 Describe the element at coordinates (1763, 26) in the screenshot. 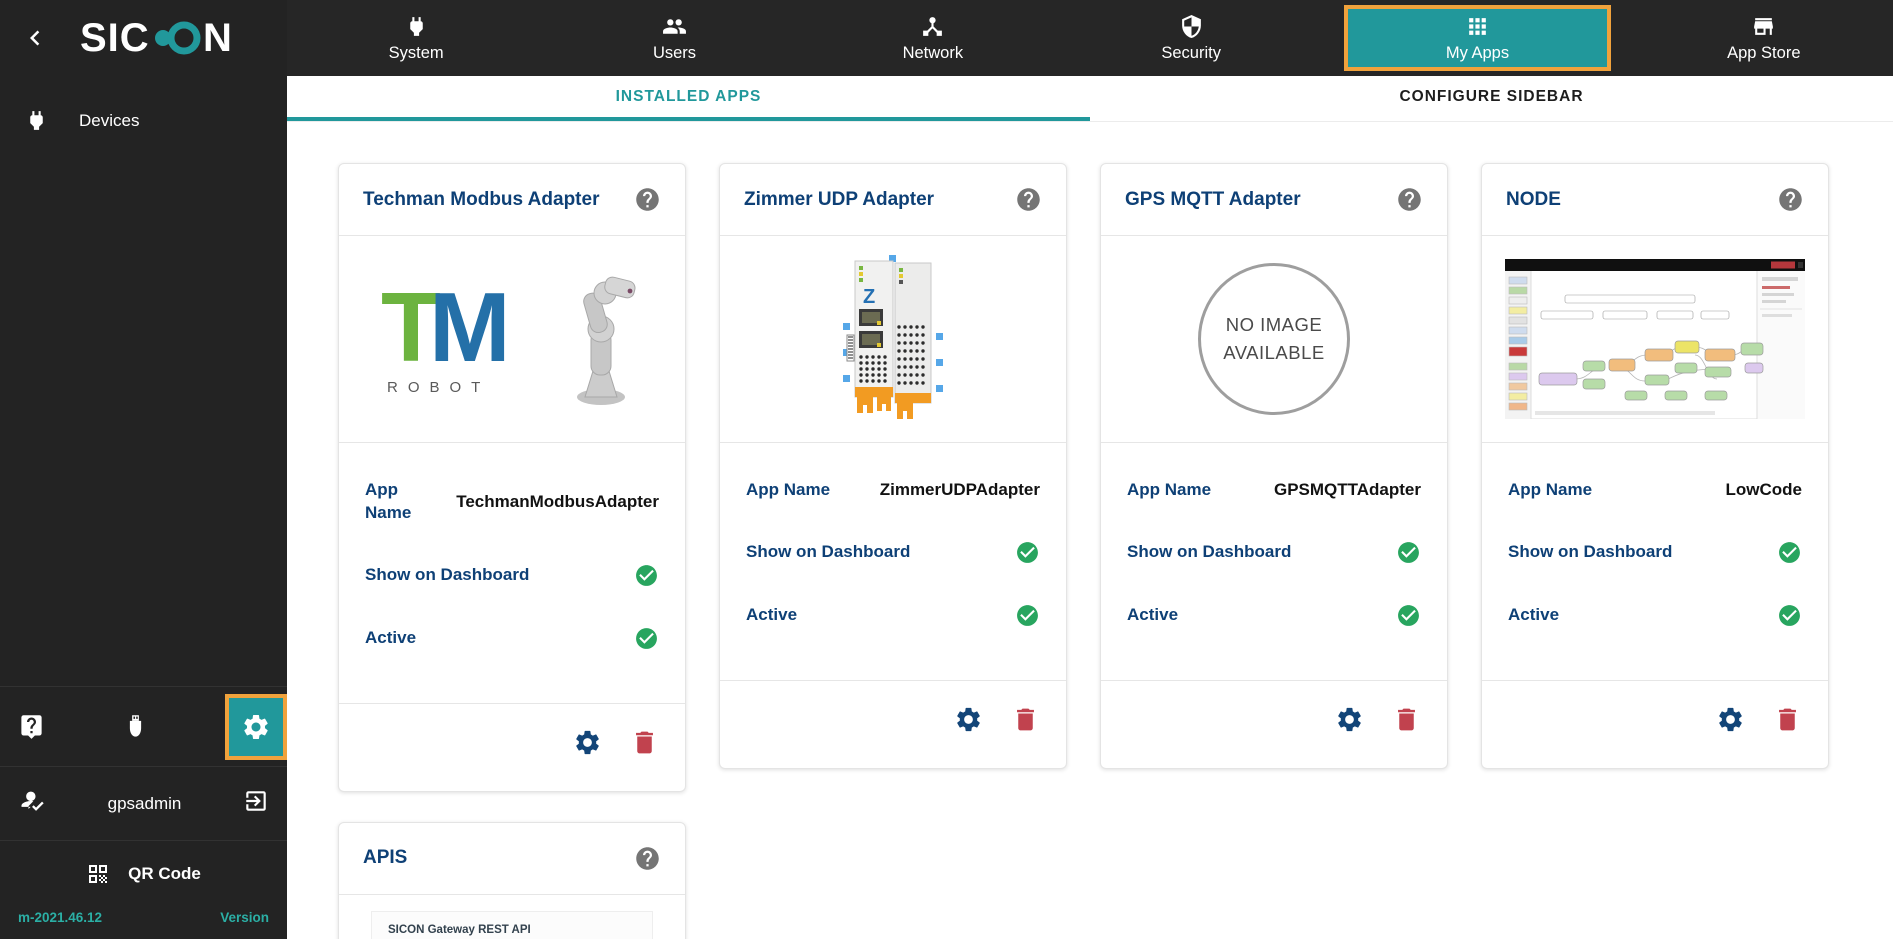

I see `storefront-icon` at that location.